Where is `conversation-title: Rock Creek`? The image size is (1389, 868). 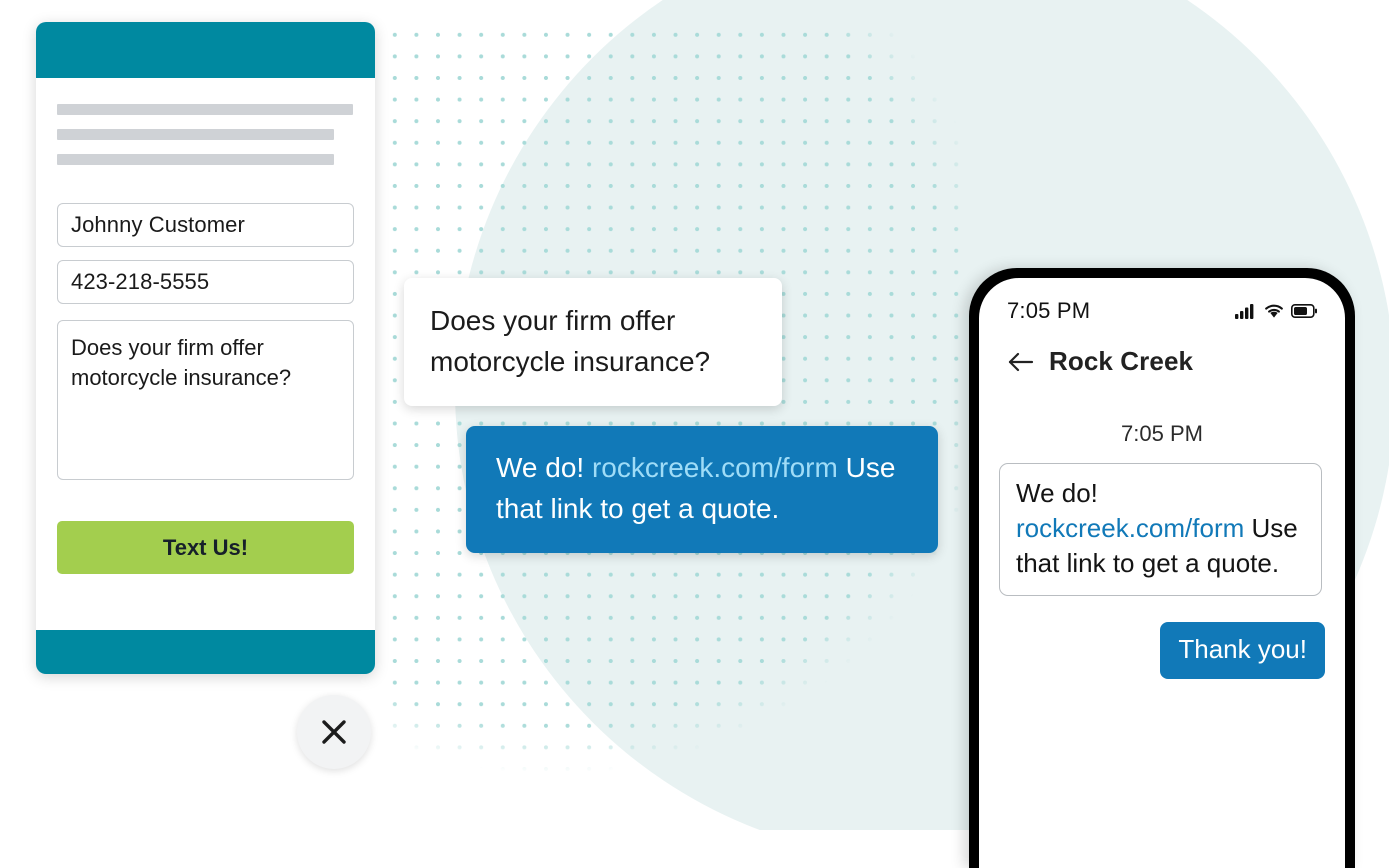
conversation-title: Rock Creek is located at coordinates (1121, 361).